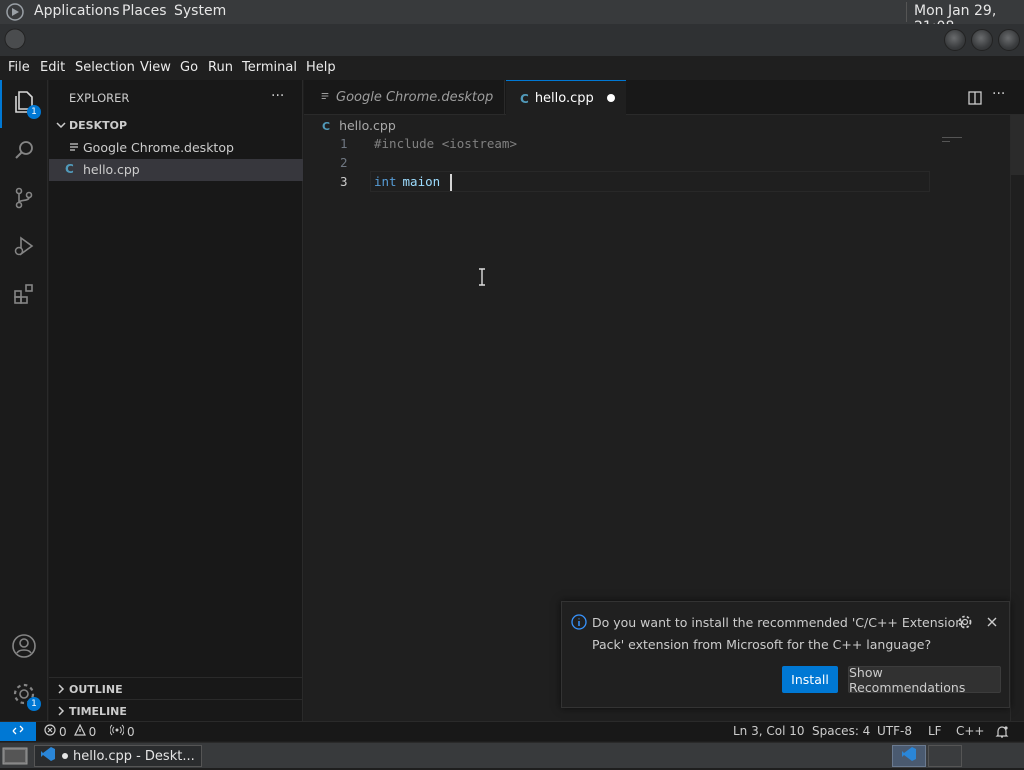 The image size is (1024, 770). What do you see at coordinates (1009, 40) in the screenshot?
I see `close-window-button` at bounding box center [1009, 40].